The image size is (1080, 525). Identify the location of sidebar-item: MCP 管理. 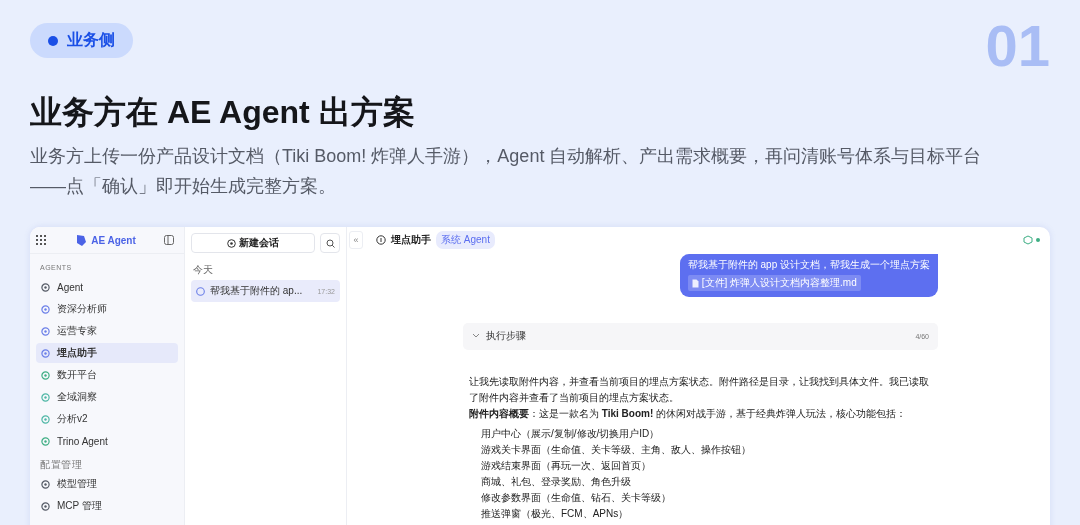
(107, 506).